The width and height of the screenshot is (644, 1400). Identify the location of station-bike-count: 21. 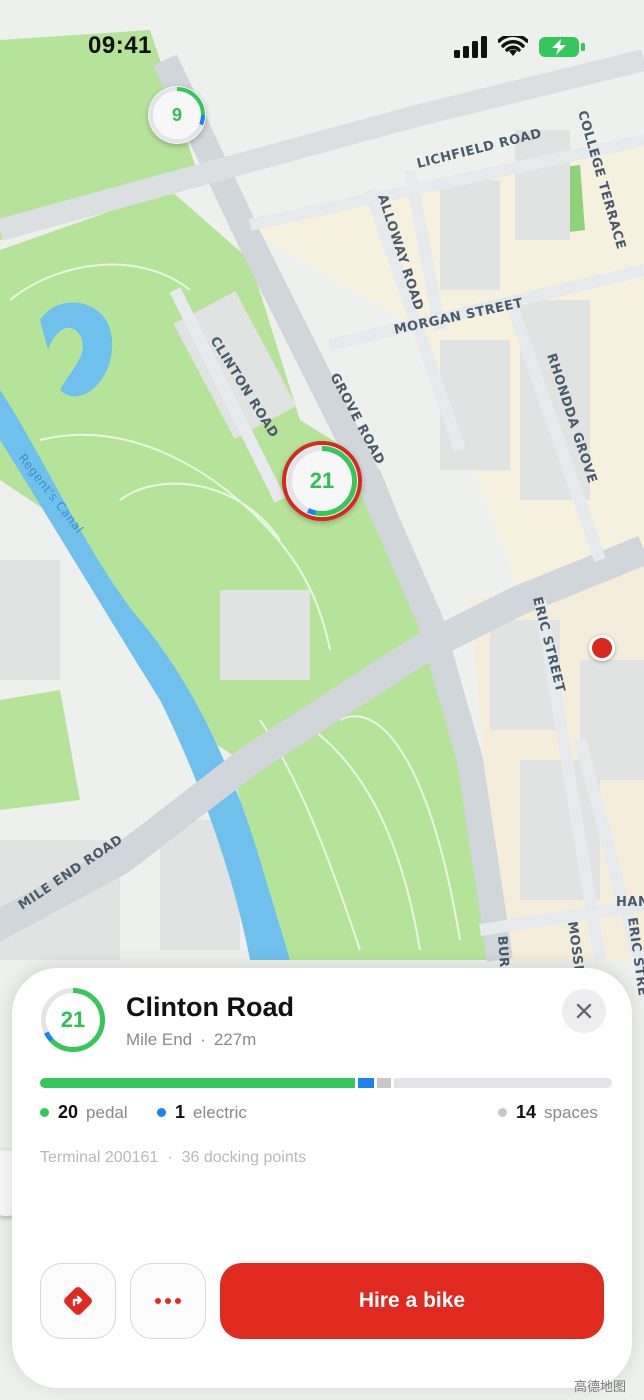
(73, 1019).